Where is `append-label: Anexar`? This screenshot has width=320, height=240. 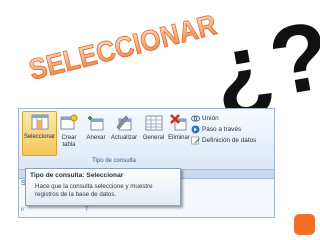 append-label: Anexar is located at coordinates (96, 138).